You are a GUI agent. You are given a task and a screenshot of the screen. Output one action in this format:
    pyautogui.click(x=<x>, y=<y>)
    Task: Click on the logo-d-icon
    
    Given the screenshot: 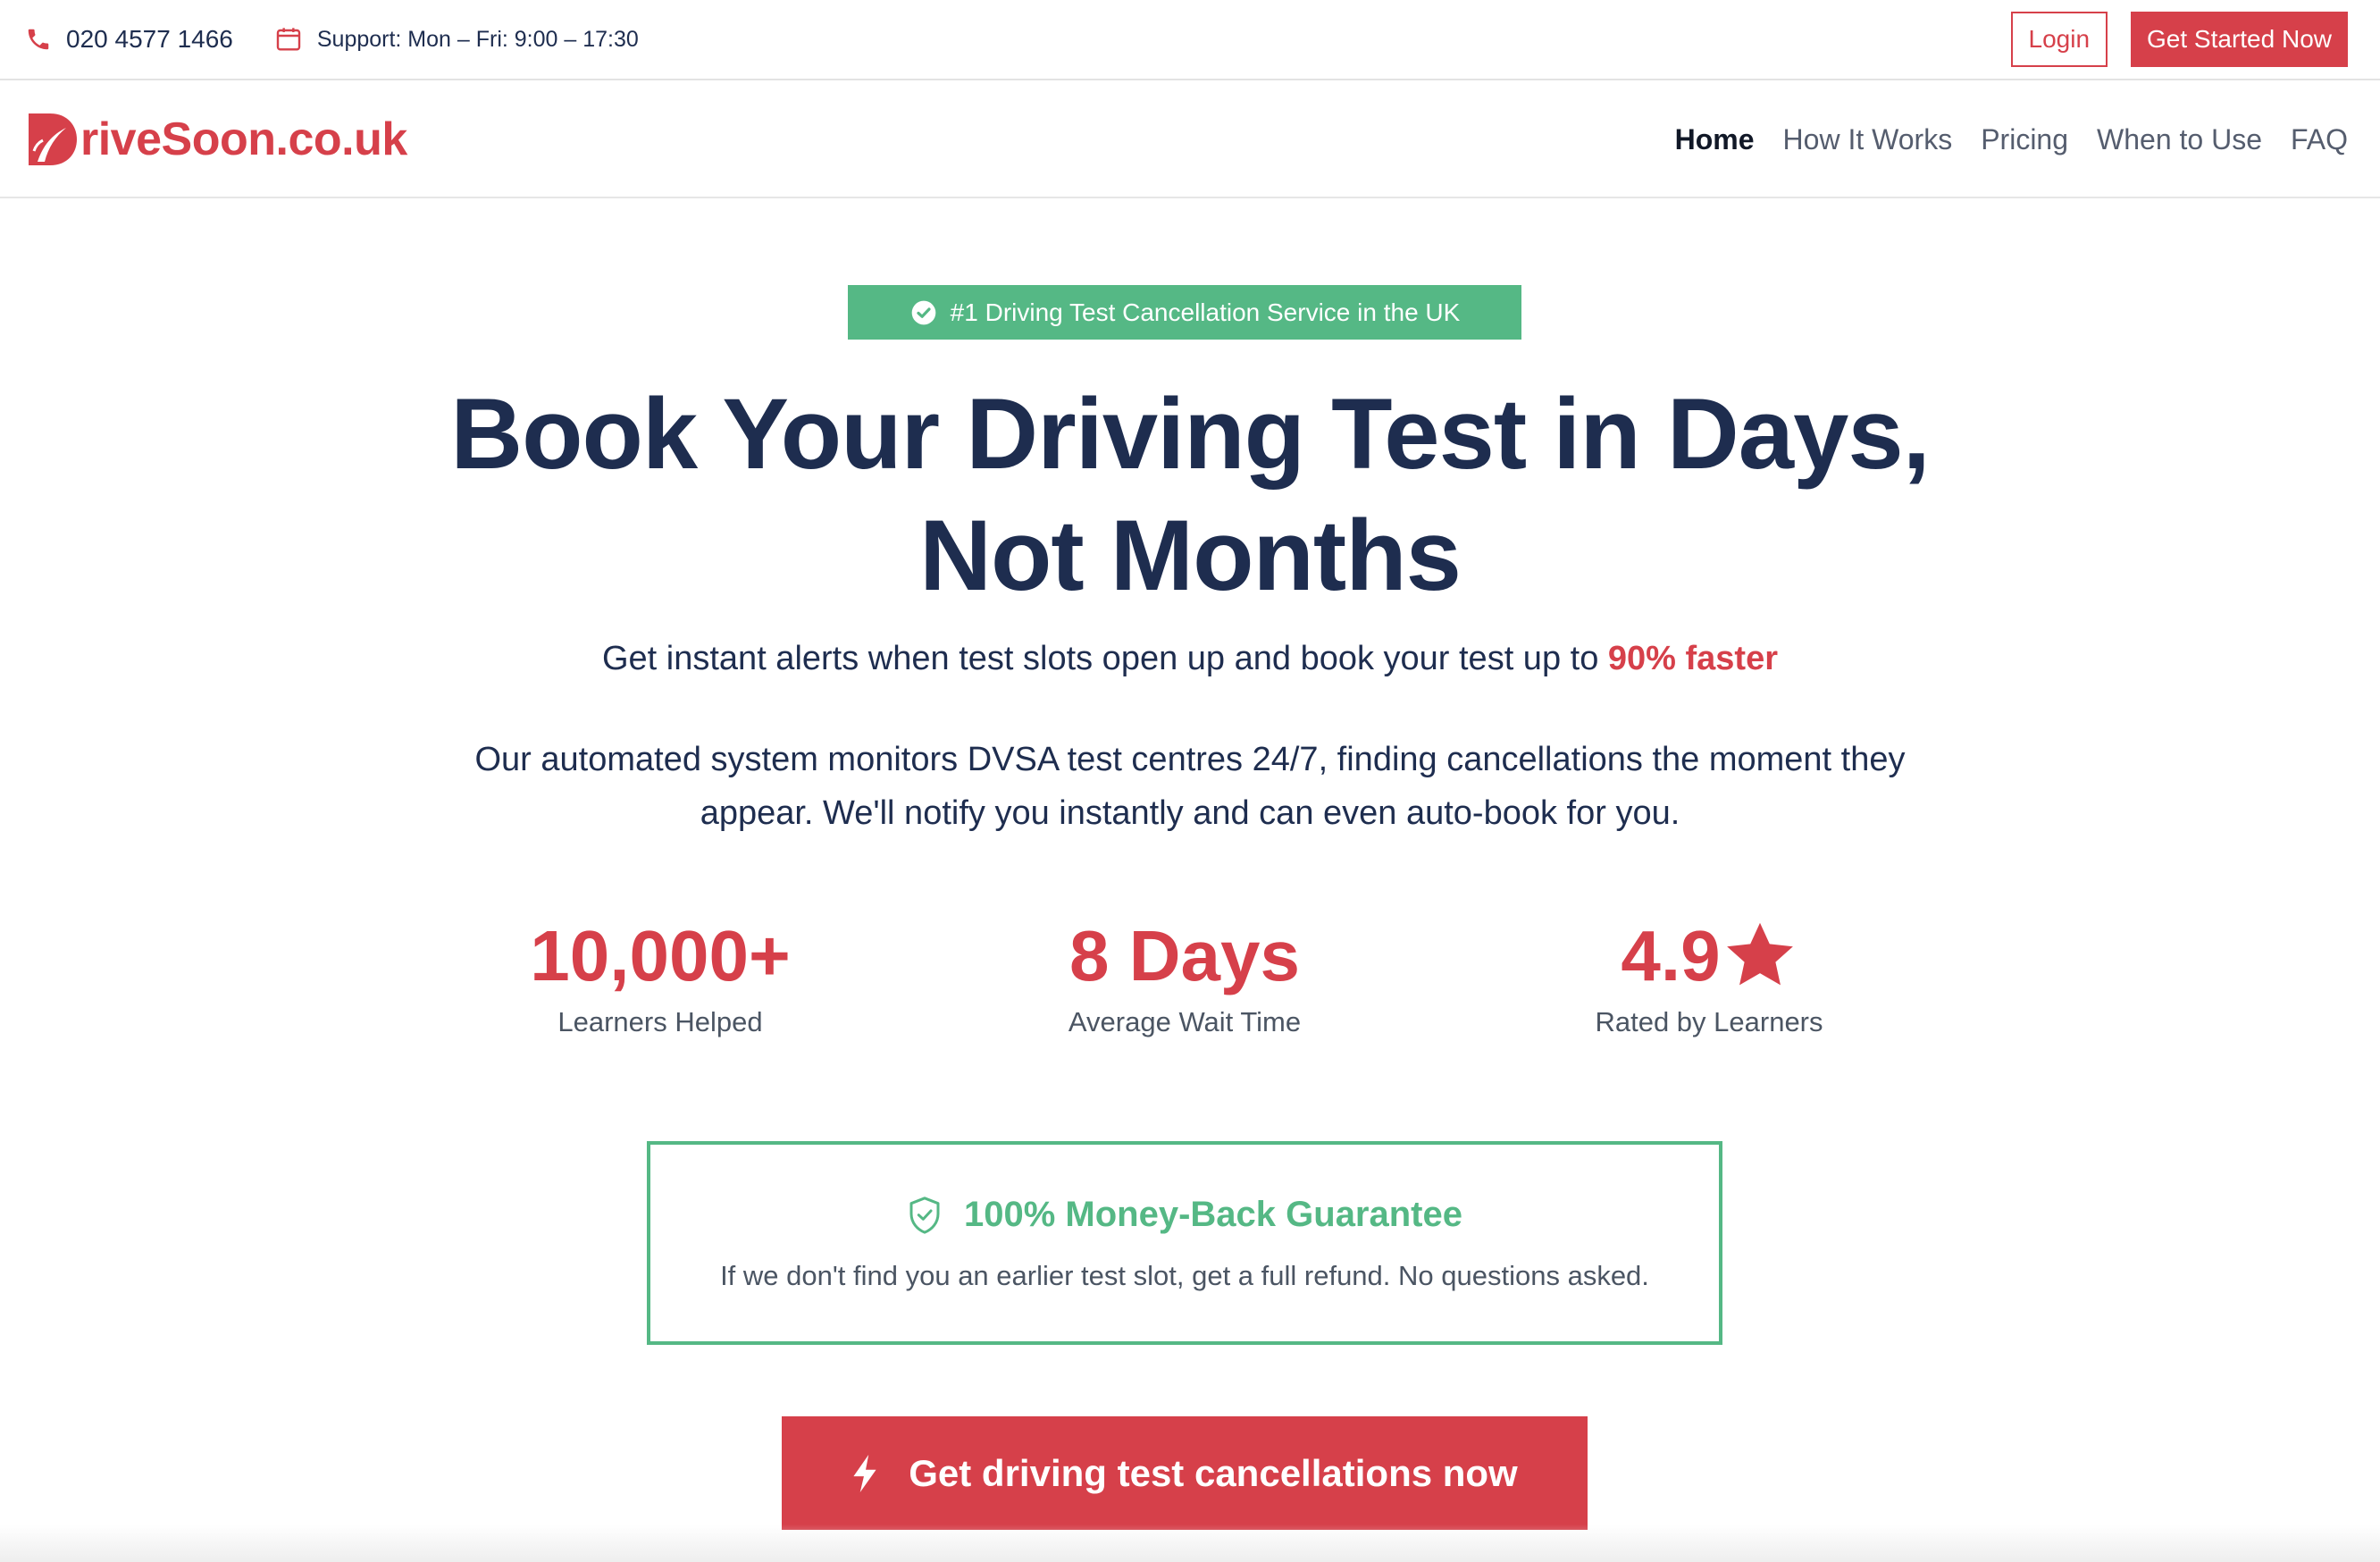 What is the action you would take?
    pyautogui.click(x=53, y=139)
    